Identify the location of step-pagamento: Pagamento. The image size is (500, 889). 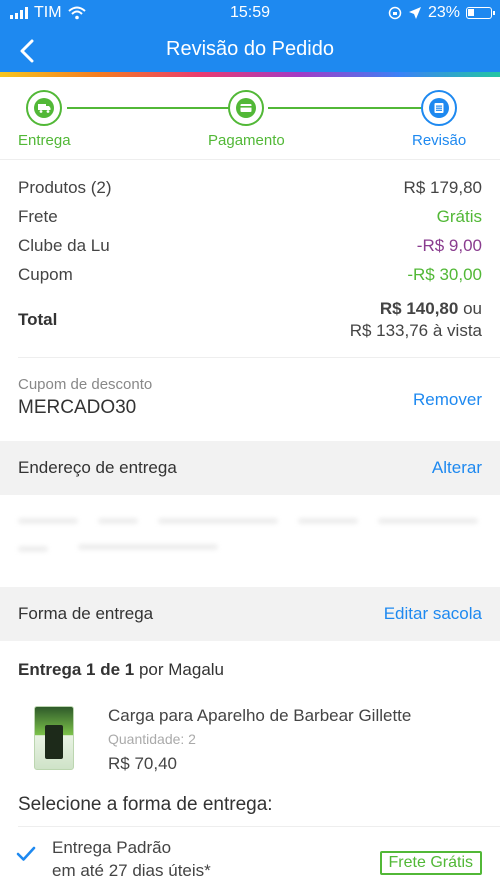
(246, 119).